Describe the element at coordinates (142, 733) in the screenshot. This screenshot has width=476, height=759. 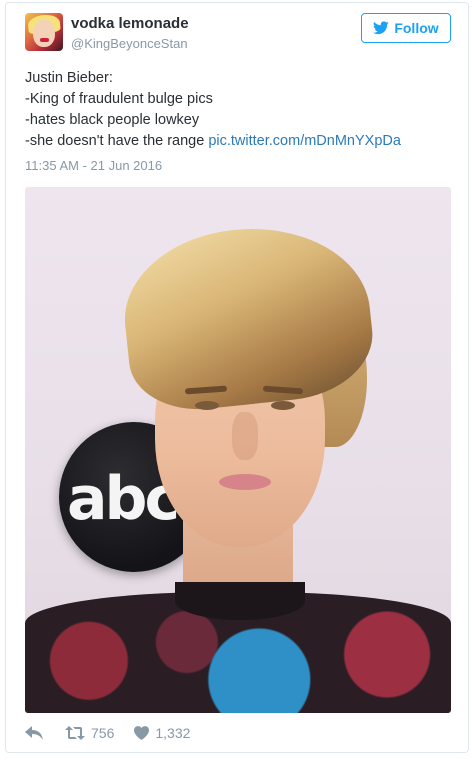
I see `heart-icon` at that location.